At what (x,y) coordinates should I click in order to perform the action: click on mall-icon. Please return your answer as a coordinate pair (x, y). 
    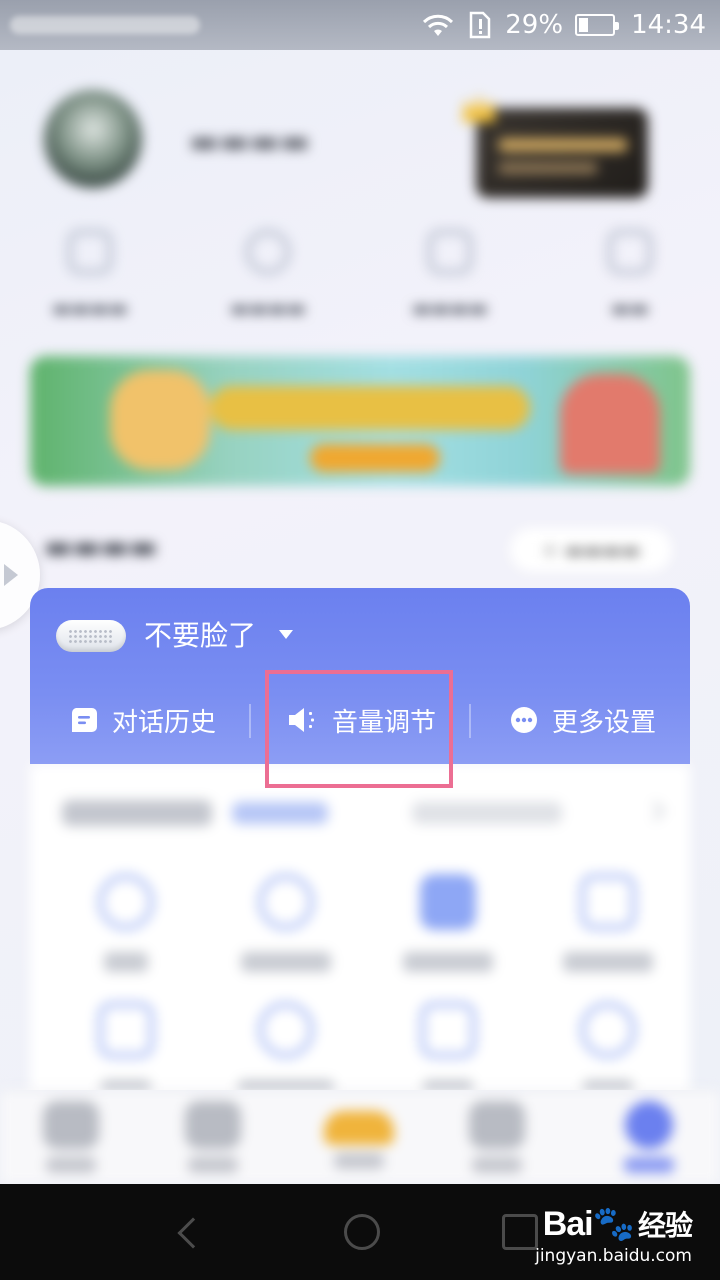
    Looking at the image, I should click on (497, 1125).